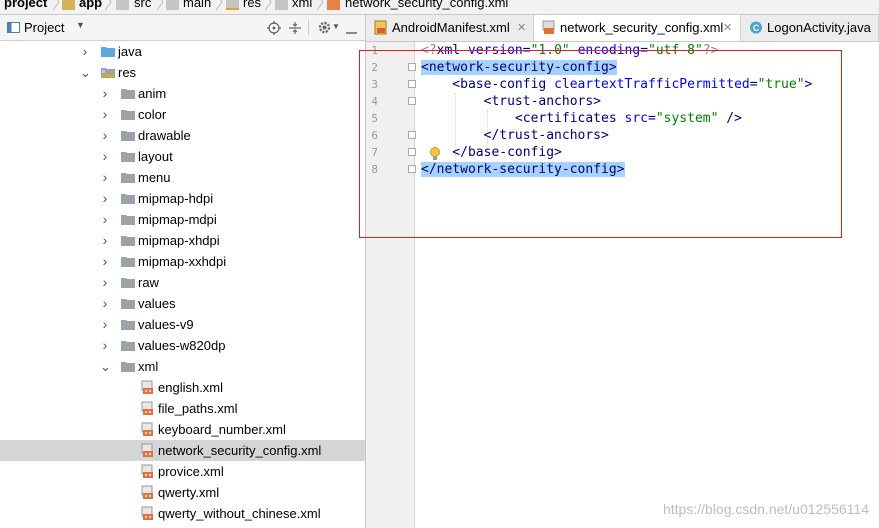 The height and width of the screenshot is (528, 879). I want to click on java-class-icon: C, so click(756, 27).